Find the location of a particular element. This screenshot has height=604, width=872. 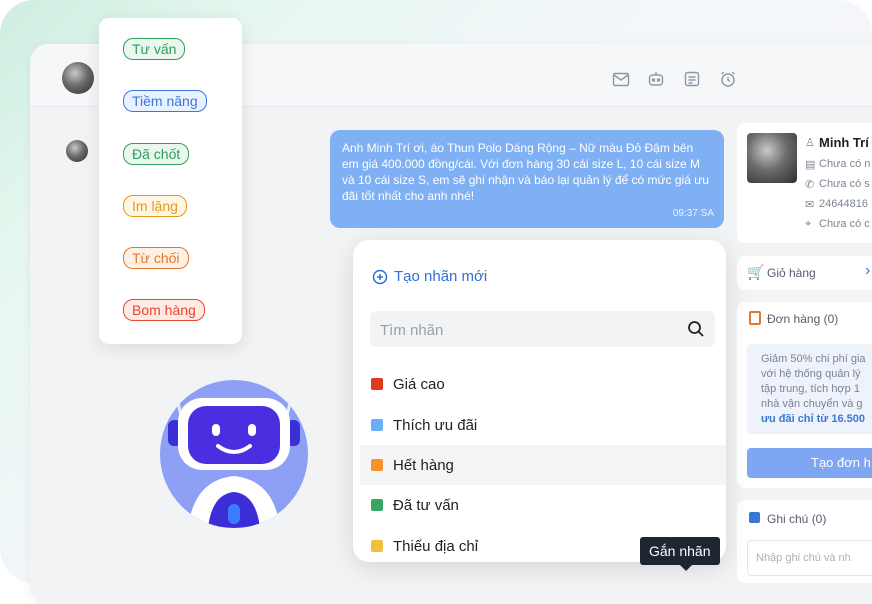

customer-address: Chưa có c is located at coordinates (844, 224).